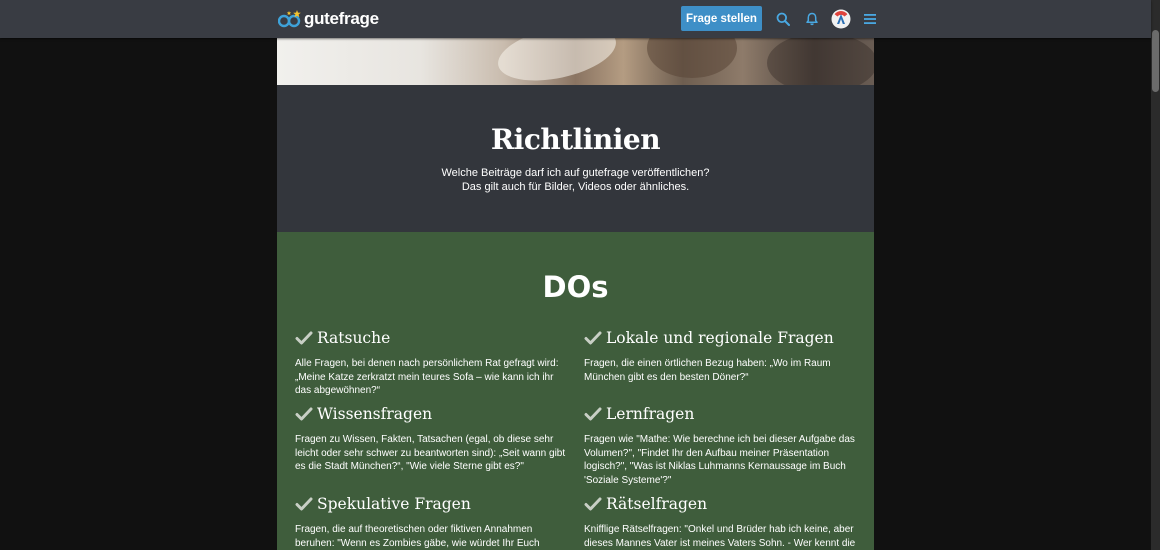  What do you see at coordinates (575, 139) in the screenshot?
I see `page-title: Richtlinien` at bounding box center [575, 139].